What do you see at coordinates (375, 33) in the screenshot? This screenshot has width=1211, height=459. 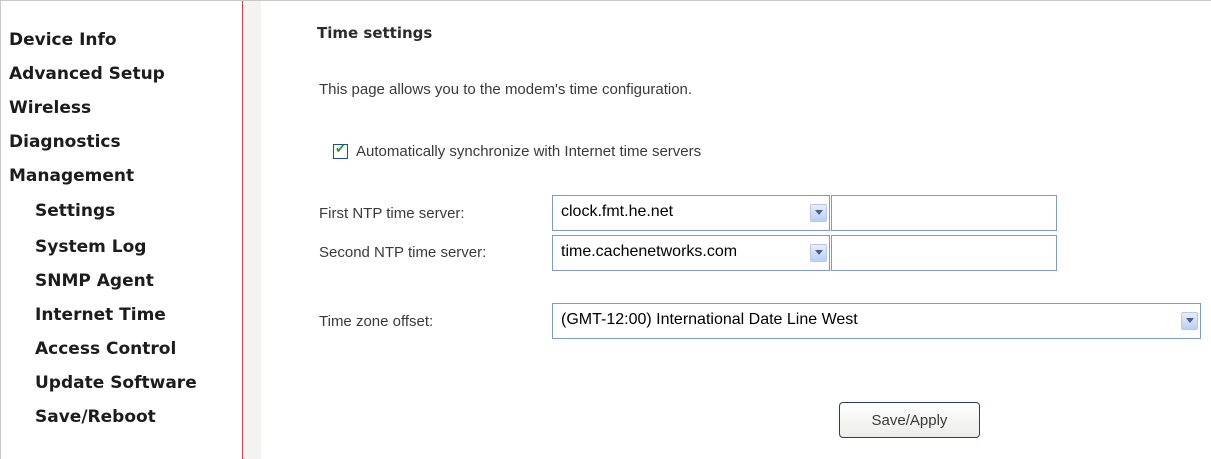 I see `page-title: Time settings` at bounding box center [375, 33].